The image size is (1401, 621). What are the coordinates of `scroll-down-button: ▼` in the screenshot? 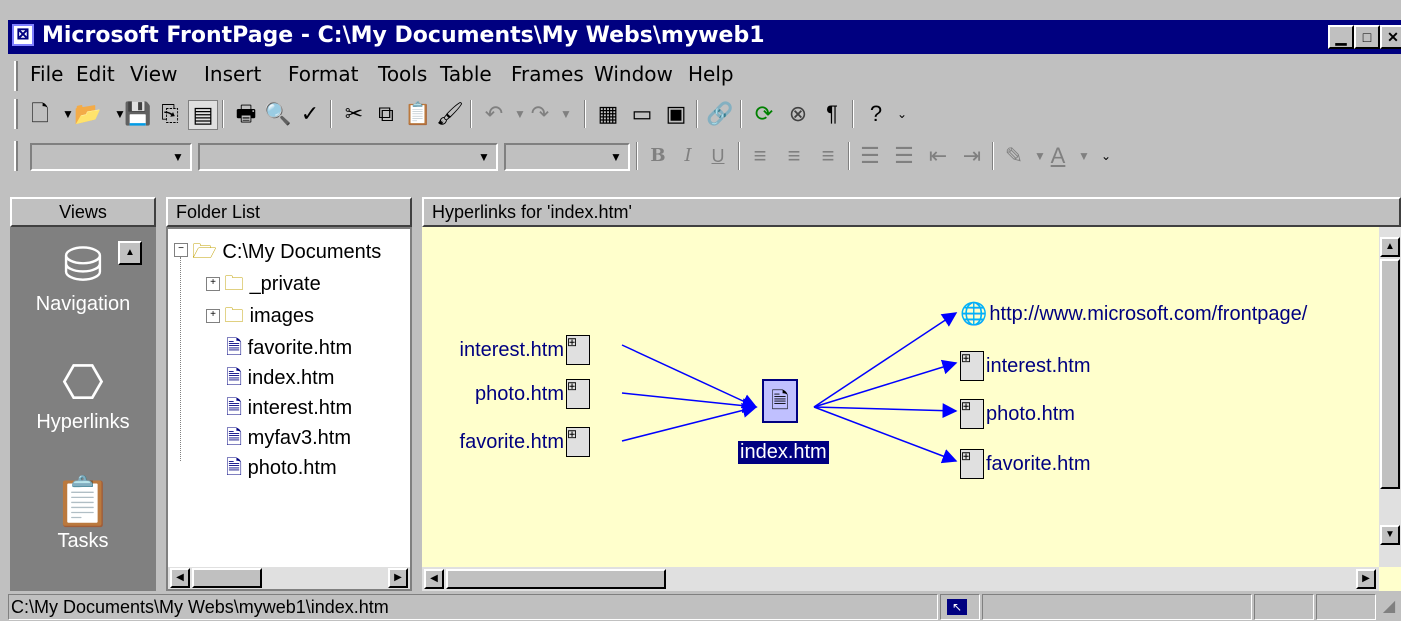 It's located at (1390, 535).